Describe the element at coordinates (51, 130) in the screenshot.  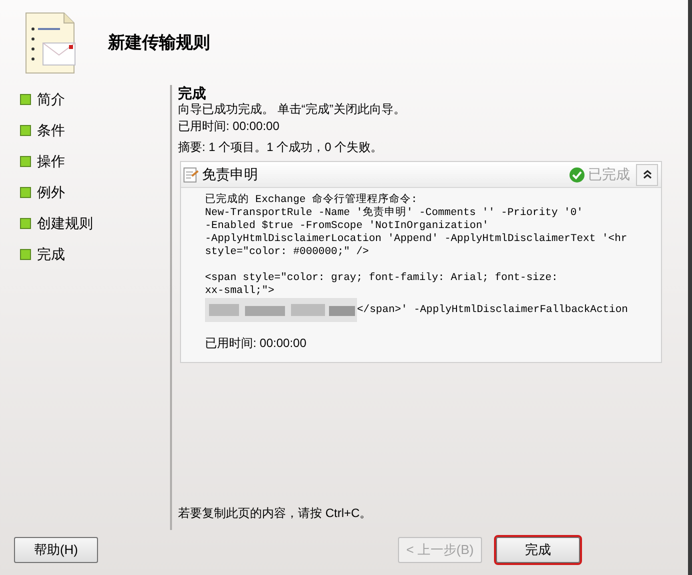
I see `step-label: 条件` at that location.